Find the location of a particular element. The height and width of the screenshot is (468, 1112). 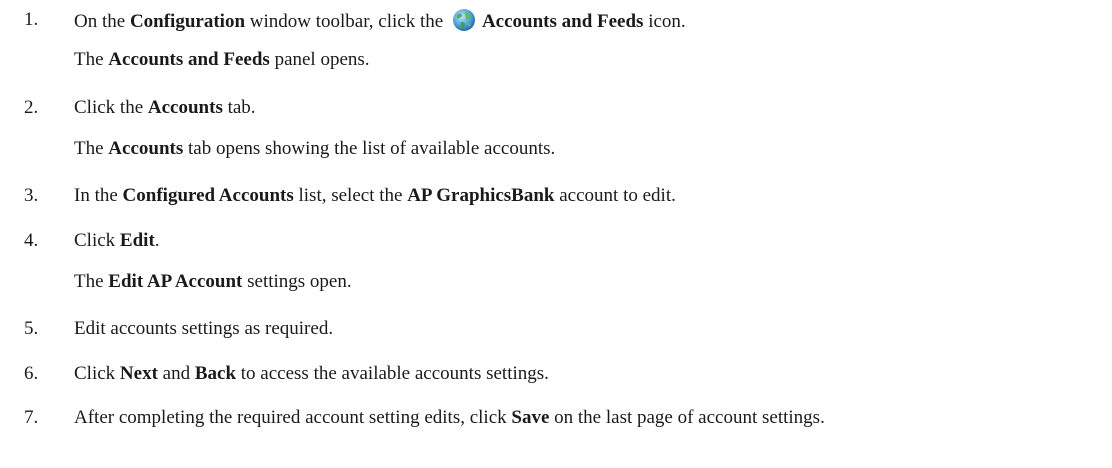

step-number: 3. is located at coordinates (31, 195).